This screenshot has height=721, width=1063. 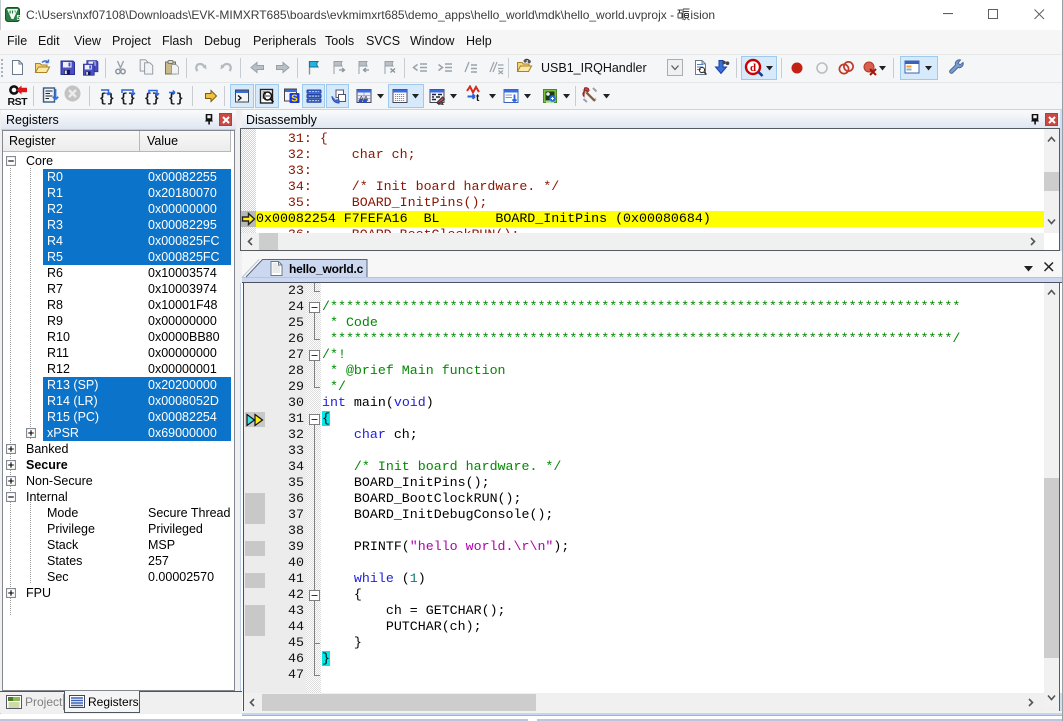 What do you see at coordinates (19, 18) in the screenshot?
I see `svg-text: 5` at bounding box center [19, 18].